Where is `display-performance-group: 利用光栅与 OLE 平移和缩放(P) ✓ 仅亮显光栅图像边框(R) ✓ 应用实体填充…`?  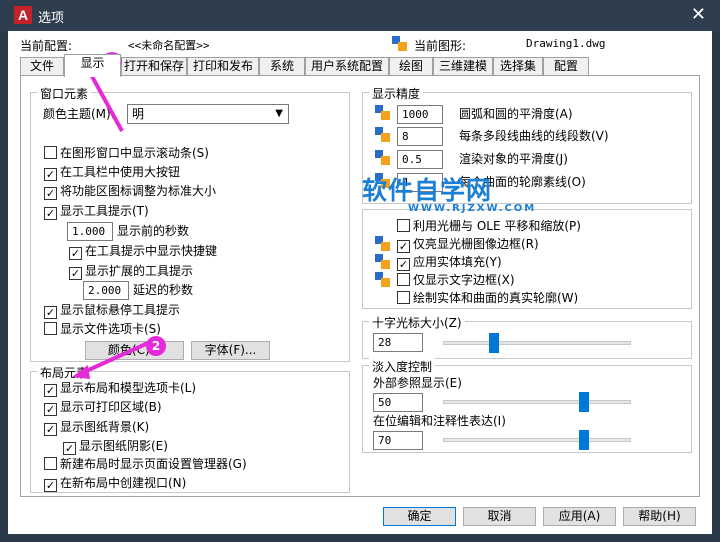
display-performance-group: 利用光栅与 OLE 平移和缩放(P) ✓ 仅亮显光栅图像边框(R) ✓ 应用实体填充… is located at coordinates (527, 259).